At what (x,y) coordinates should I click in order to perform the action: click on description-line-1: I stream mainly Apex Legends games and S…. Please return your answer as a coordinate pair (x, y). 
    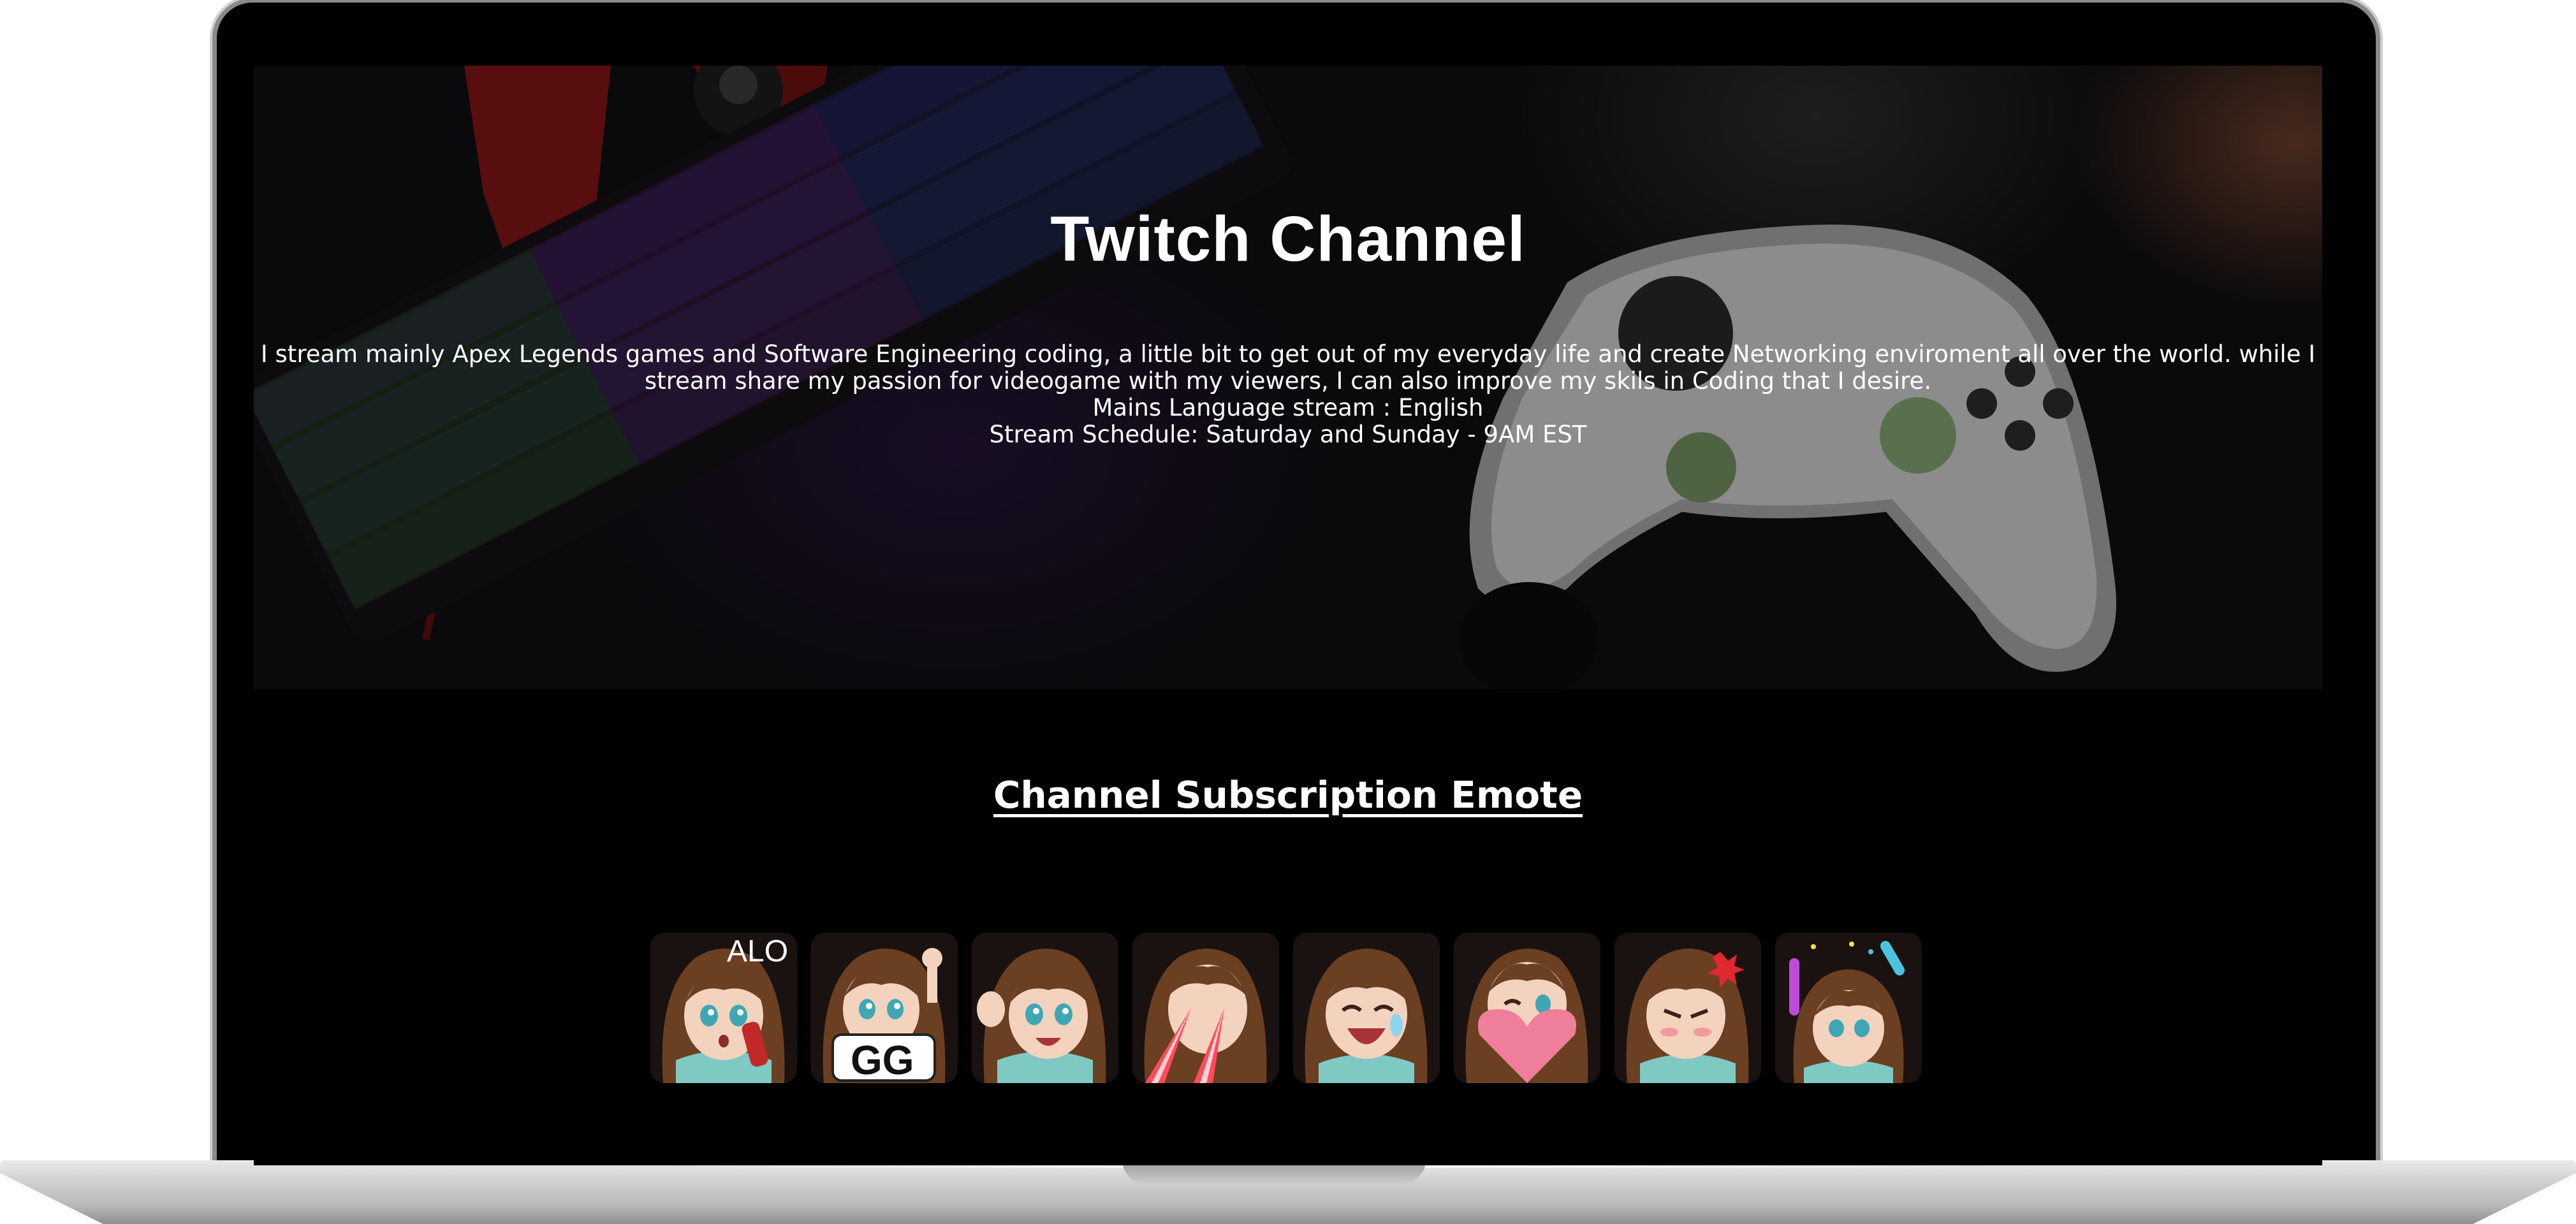
    Looking at the image, I should click on (1288, 354).